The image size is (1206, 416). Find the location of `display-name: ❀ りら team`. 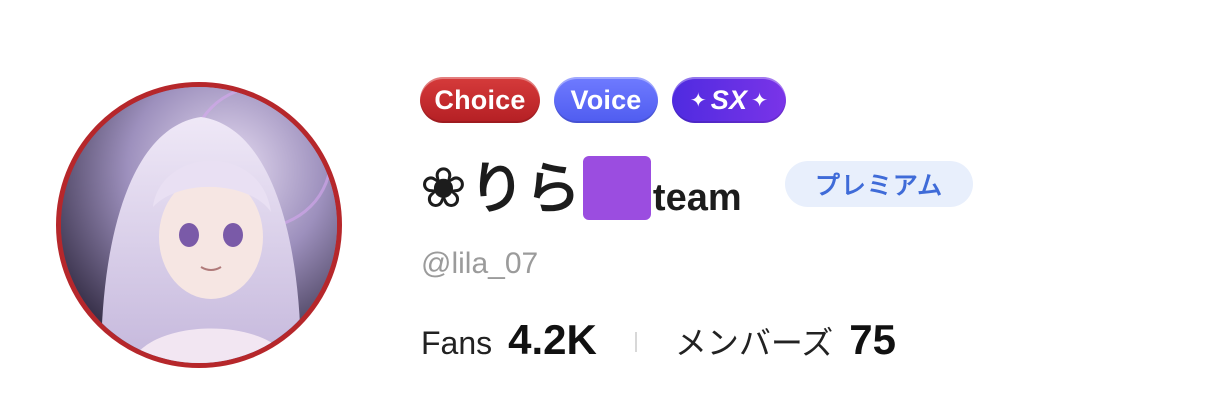

display-name: ❀ りら team is located at coordinates (581, 185).